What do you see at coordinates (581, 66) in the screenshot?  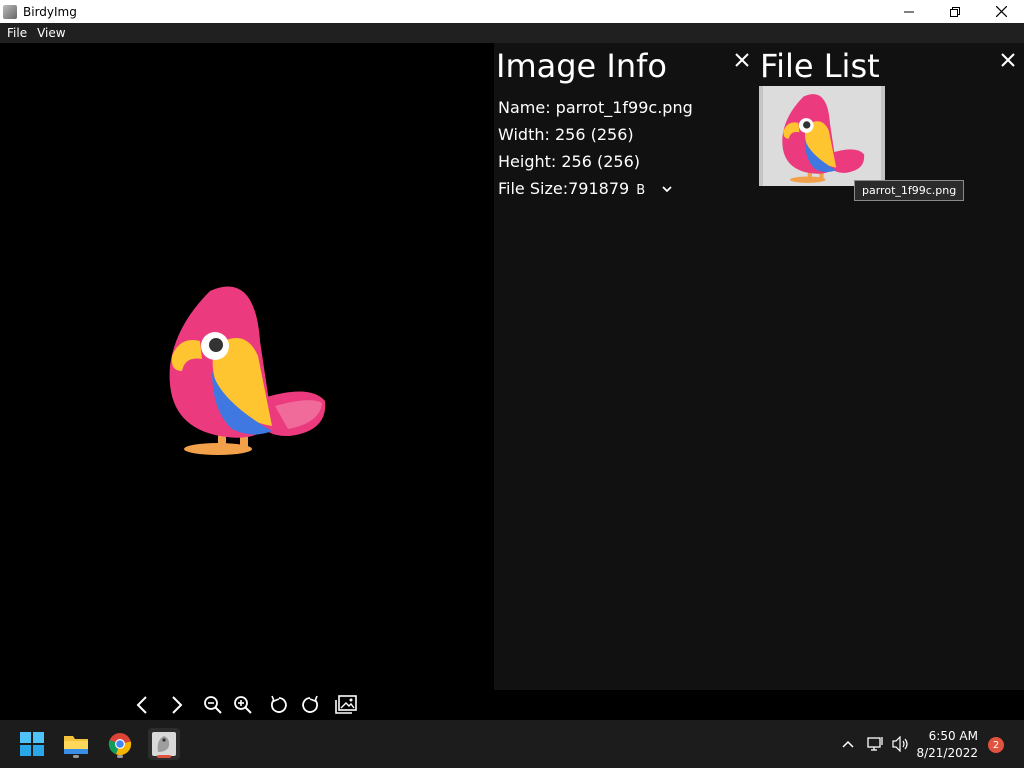 I see `image-info-title: Image Info` at bounding box center [581, 66].